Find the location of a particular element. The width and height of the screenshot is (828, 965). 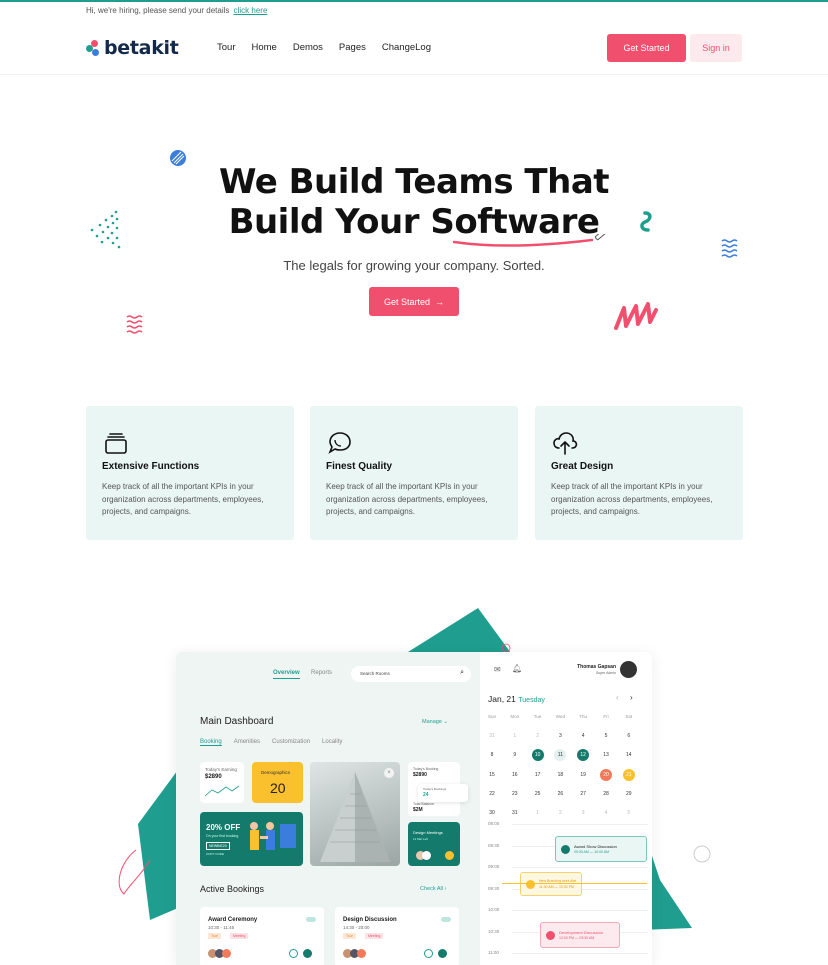

user-name: Thomas Gapsan is located at coordinates (596, 667).